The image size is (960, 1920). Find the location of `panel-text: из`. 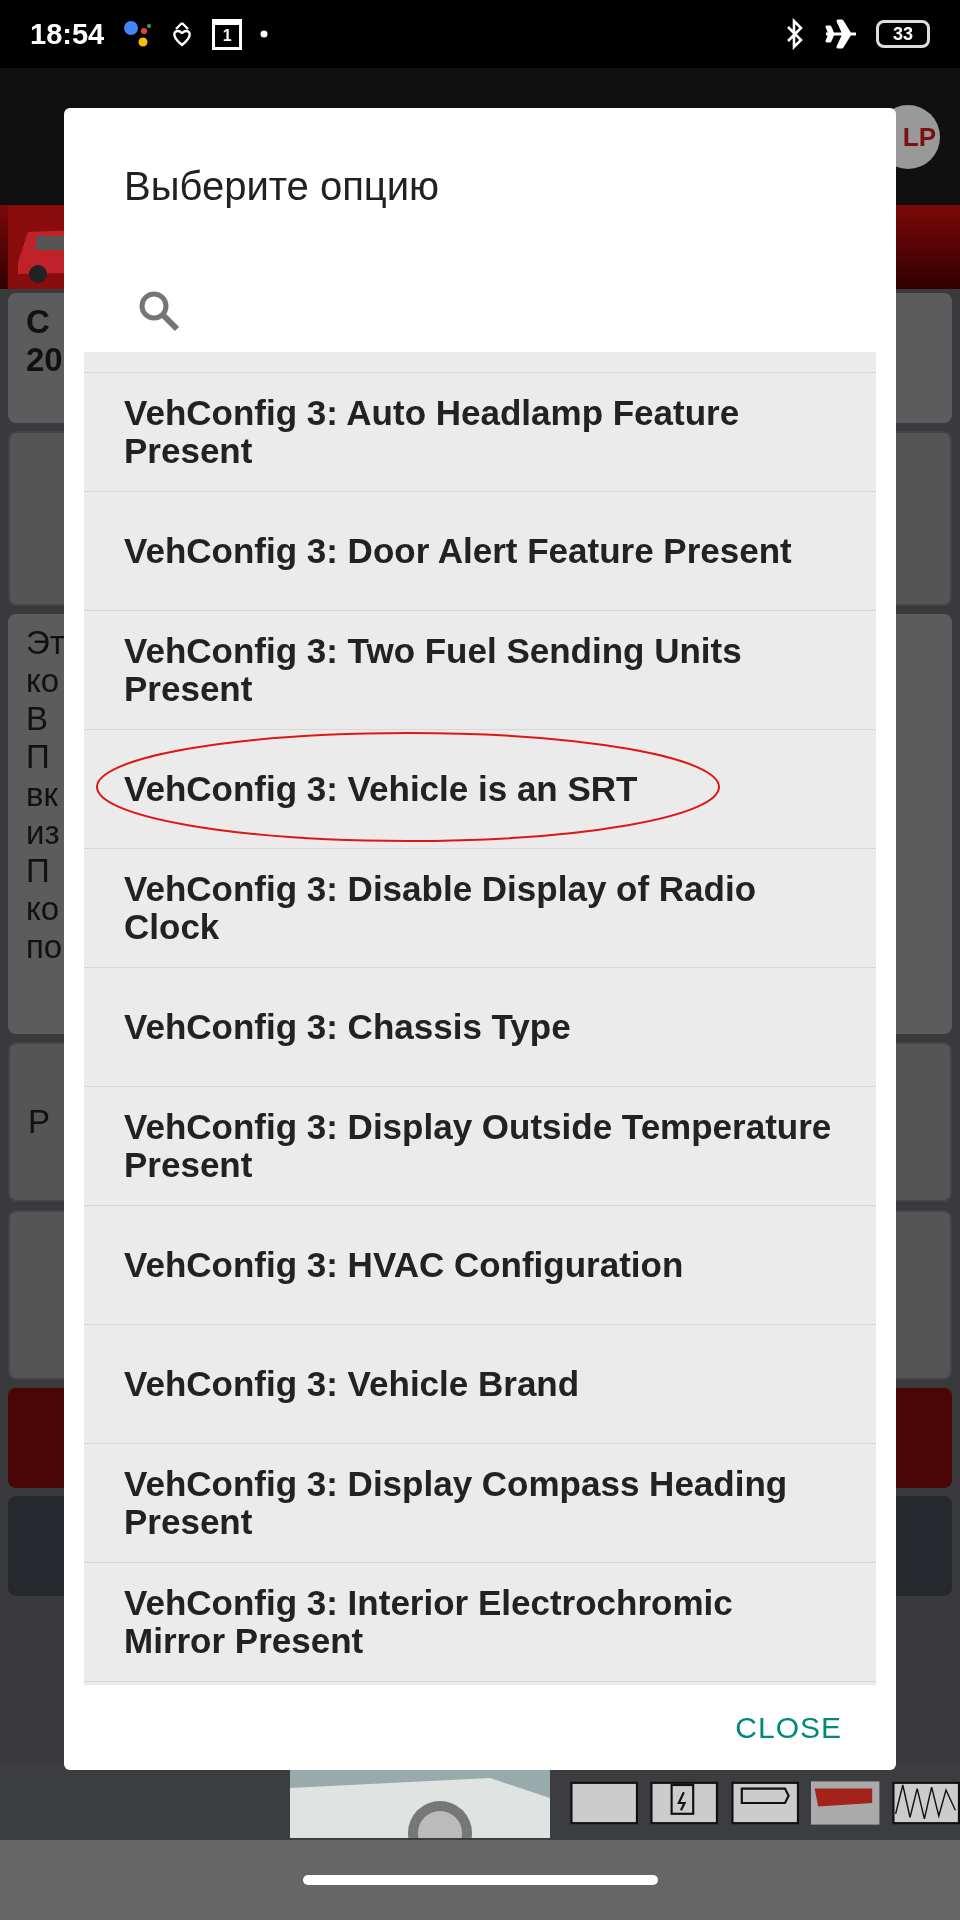

panel-text: из is located at coordinates (43, 833).